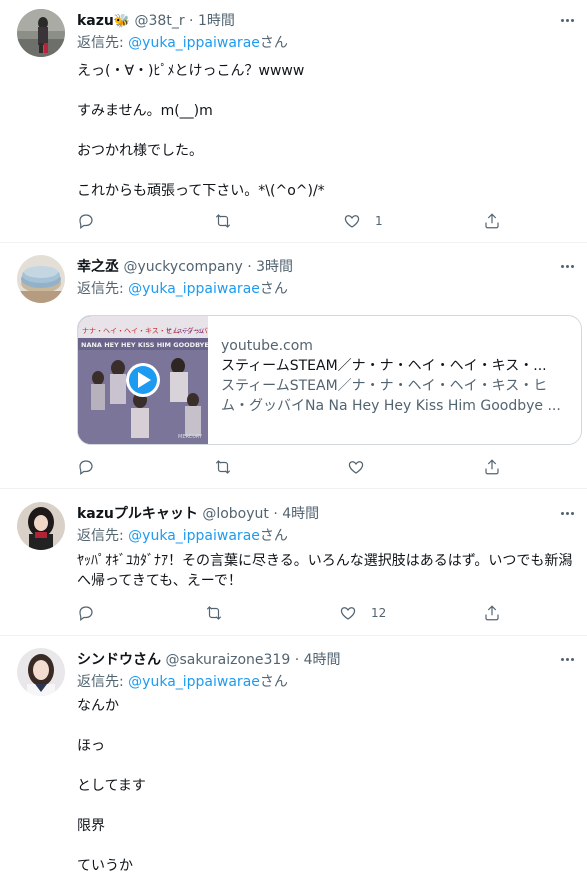 The height and width of the screenshot is (882, 587). I want to click on card-domain: youtube.com, so click(267, 346).